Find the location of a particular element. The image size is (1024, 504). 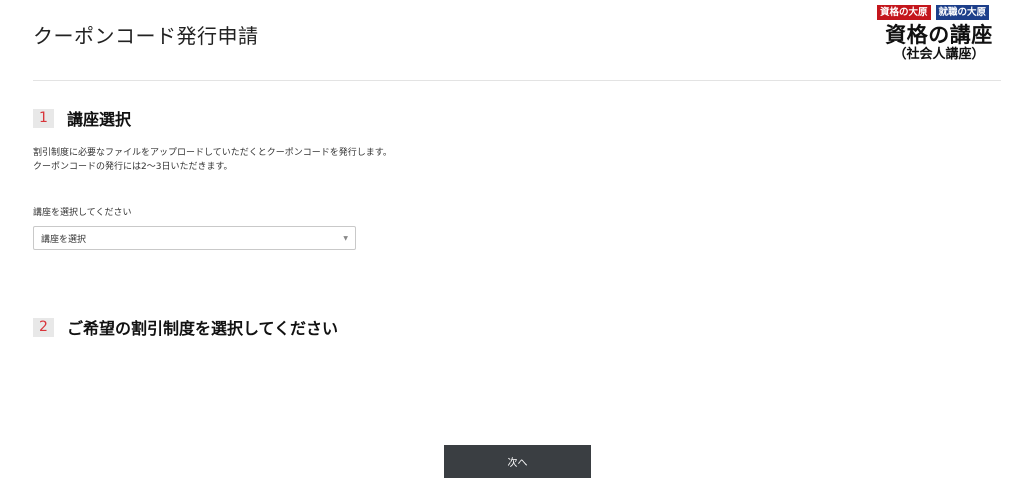

section-course-select-heading: 1 講座選択 is located at coordinates (82, 118).